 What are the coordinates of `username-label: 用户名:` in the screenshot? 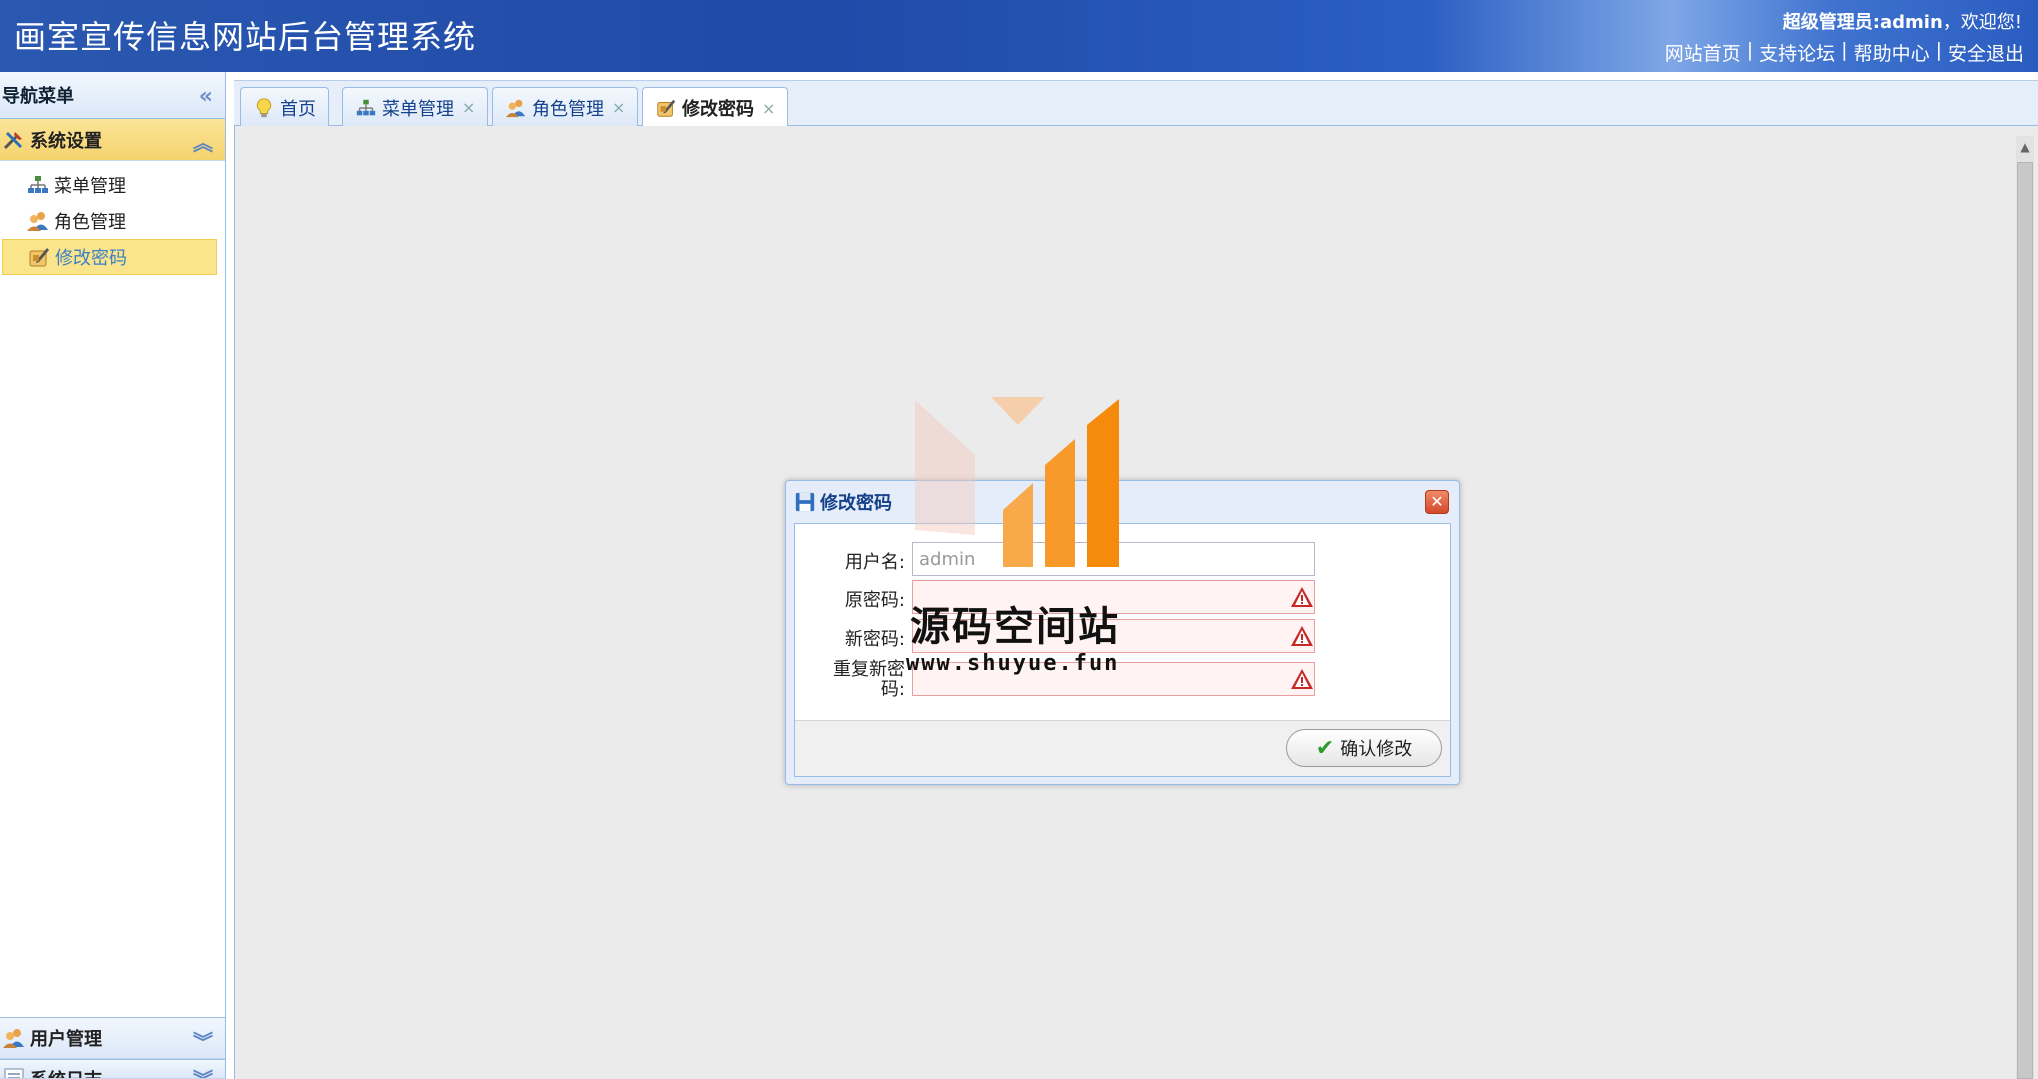 It's located at (874, 562).